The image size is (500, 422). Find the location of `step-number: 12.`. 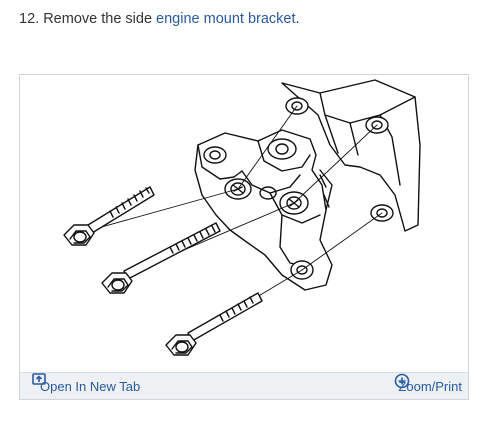

step-number: 12. is located at coordinates (29, 19).